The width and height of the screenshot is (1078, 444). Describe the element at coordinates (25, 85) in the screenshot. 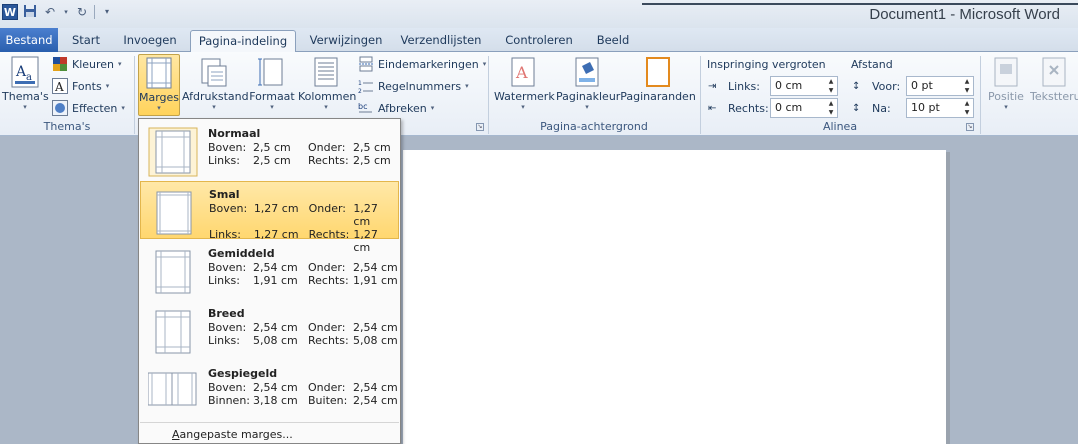

I see `themes-button: Aa Thema's ▾` at that location.